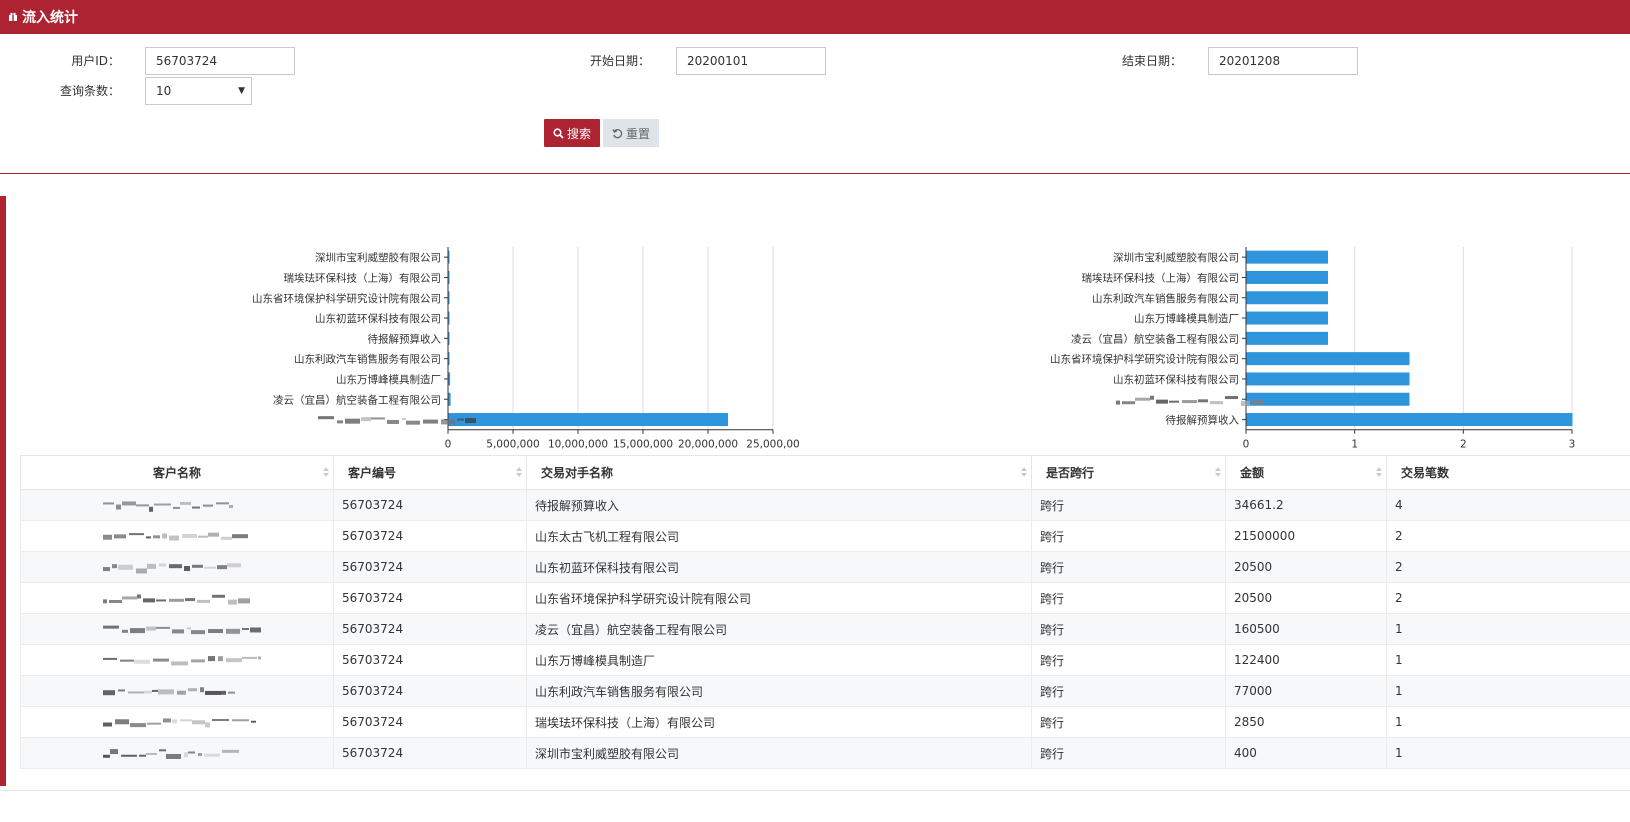 This screenshot has height=822, width=1630. I want to click on column-header-customer-name: 客户名称, so click(177, 472).